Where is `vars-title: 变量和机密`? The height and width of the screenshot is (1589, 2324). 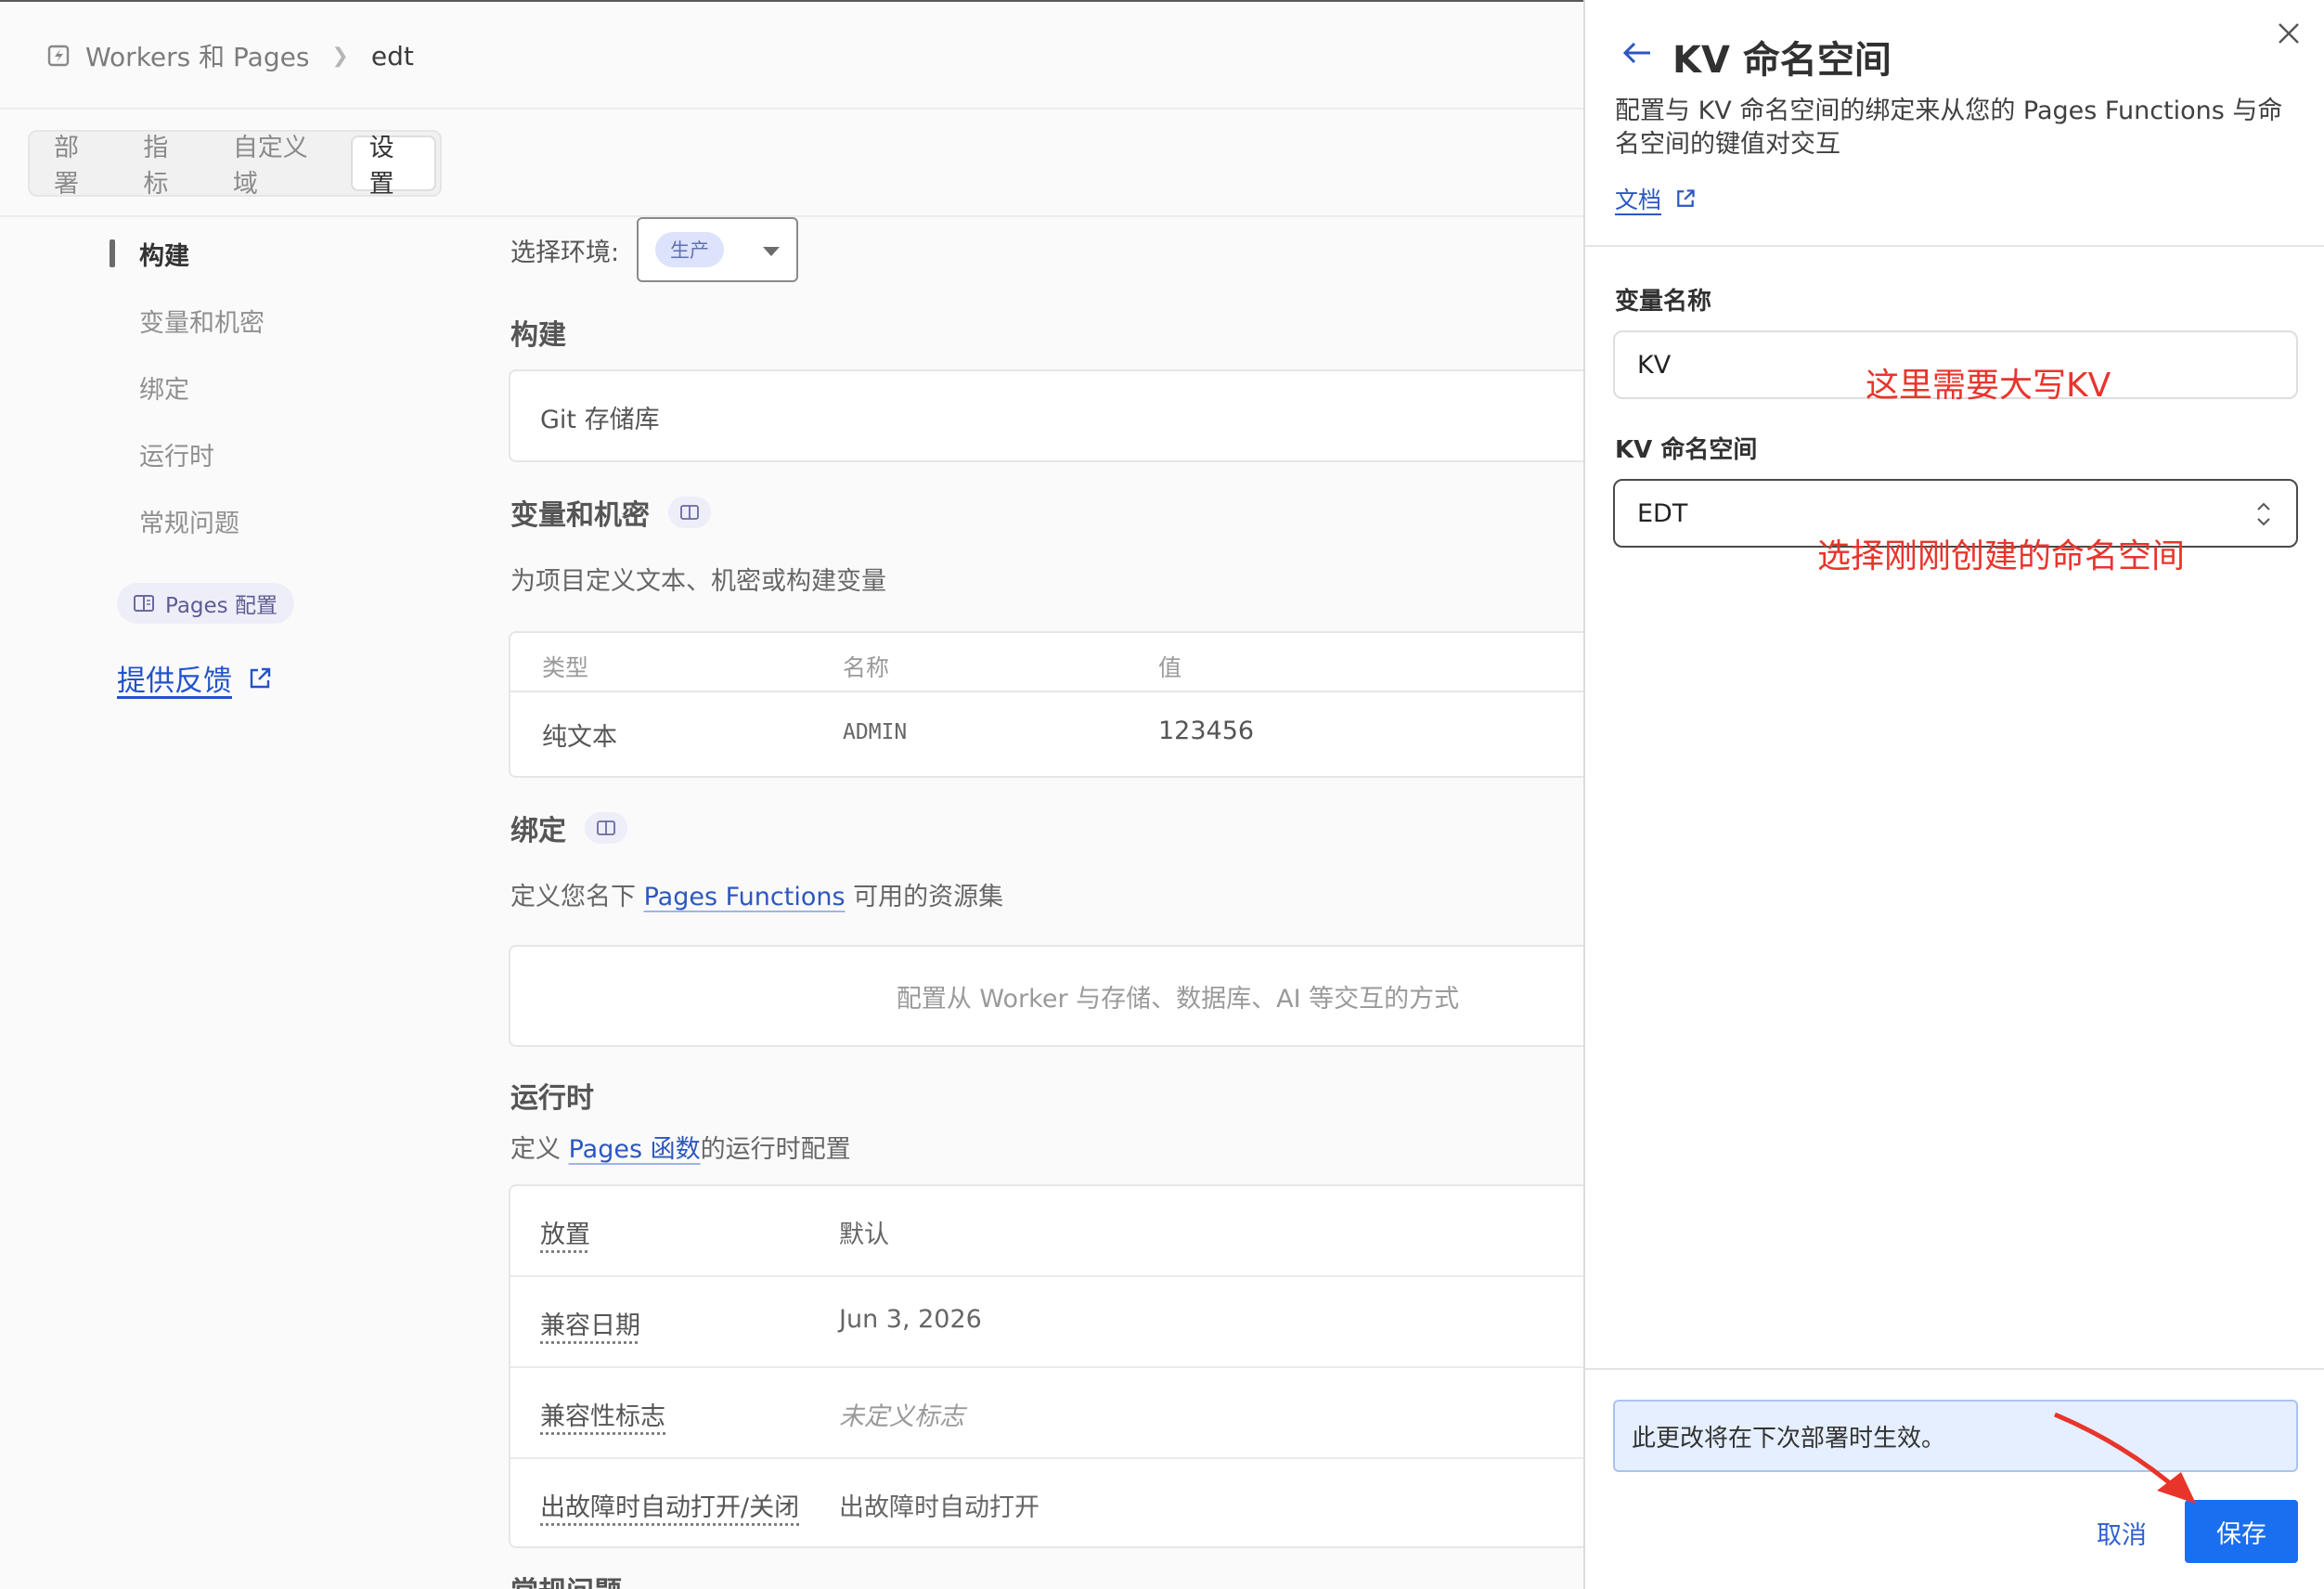
vars-title: 变量和机密 is located at coordinates (610, 512).